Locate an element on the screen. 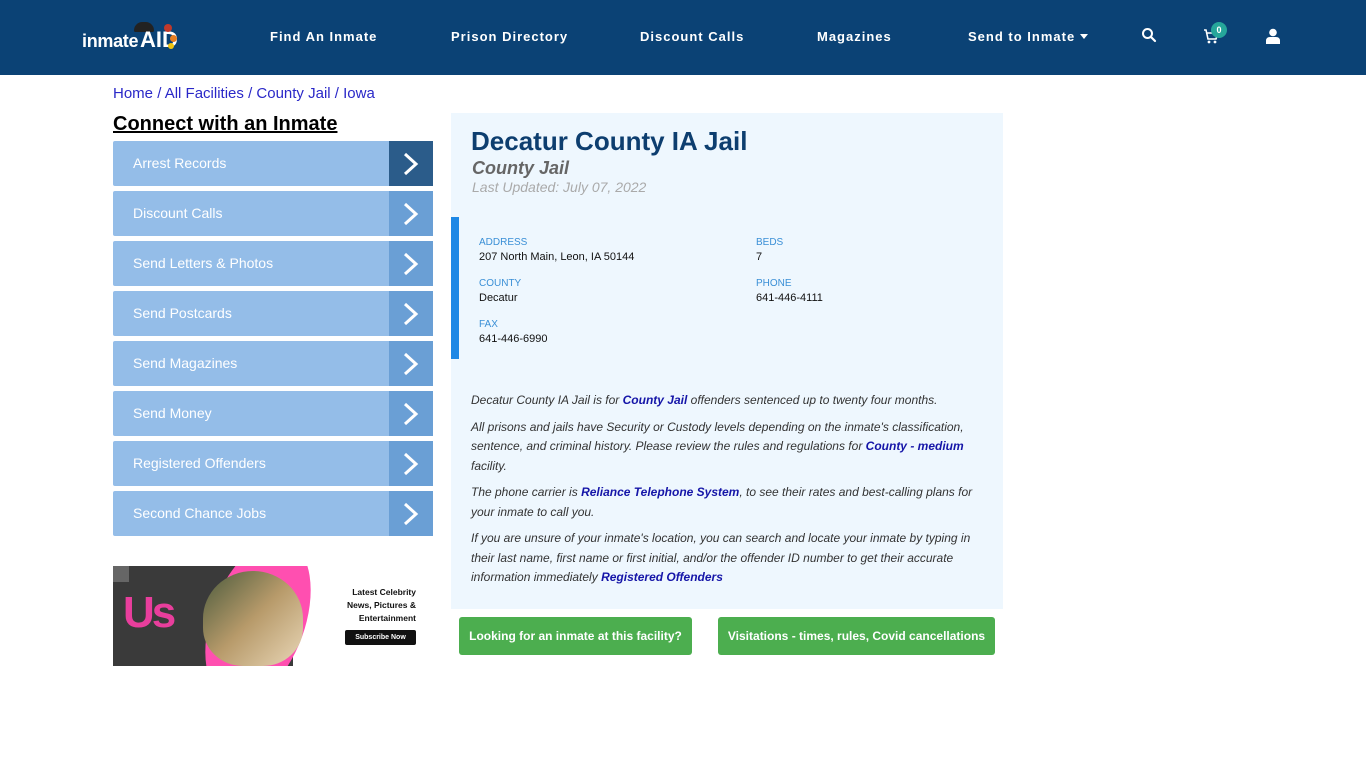 Image resolution: width=1366 pixels, height=768 pixels. address-label: ADDRESS is located at coordinates (503, 242).